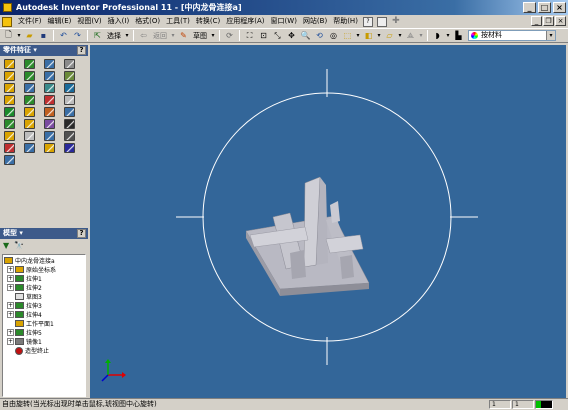 The image size is (568, 410). I want to click on back-icon: ⇦, so click(143, 36).